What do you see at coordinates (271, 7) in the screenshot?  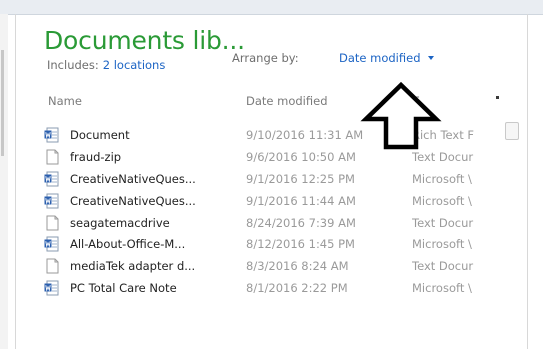 I see `top-border-strip` at bounding box center [271, 7].